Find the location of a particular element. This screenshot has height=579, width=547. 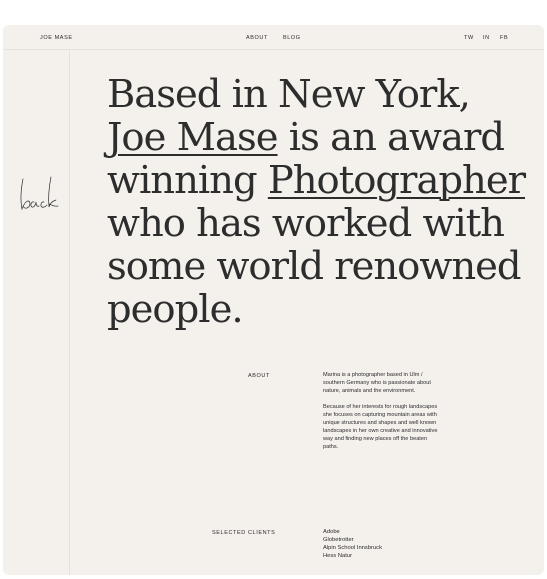

social-link-facebook: FB is located at coordinates (504, 38).